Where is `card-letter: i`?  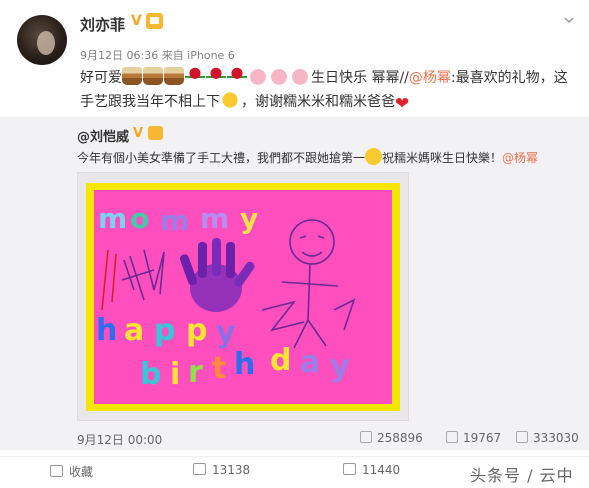 card-letter: i is located at coordinates (175, 374).